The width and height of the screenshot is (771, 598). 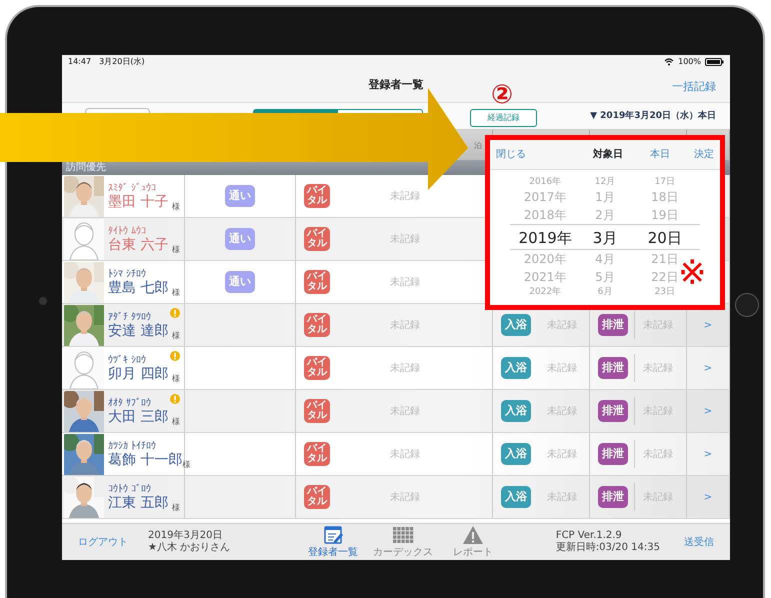 What do you see at coordinates (605, 292) in the screenshot?
I see `picker-option: 6月` at bounding box center [605, 292].